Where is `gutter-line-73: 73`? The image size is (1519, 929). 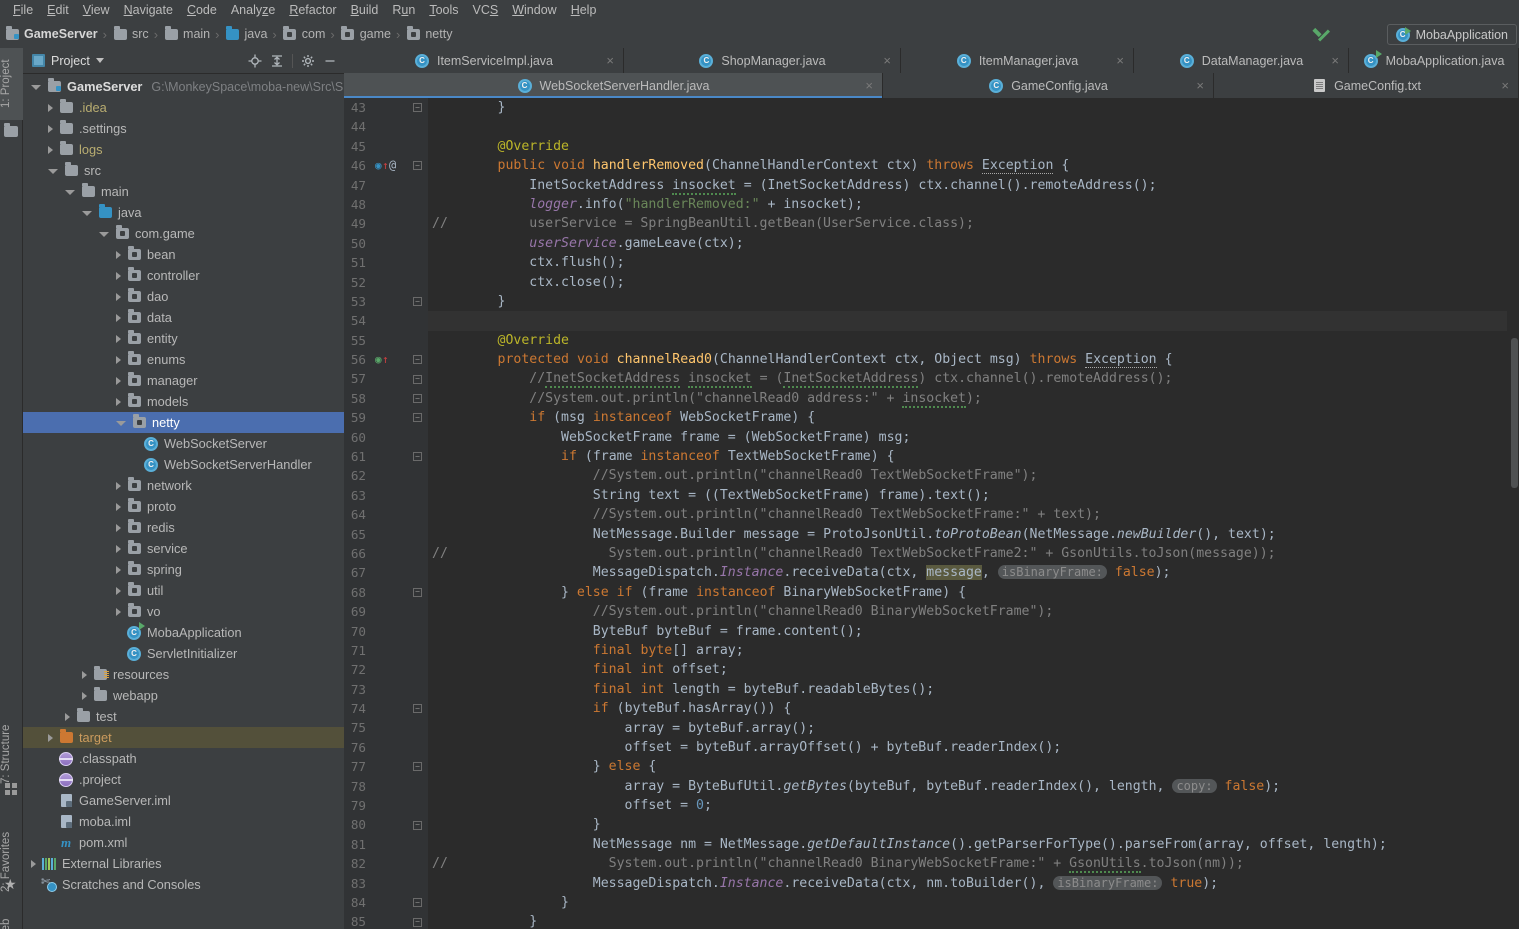
gutter-line-73: 73 is located at coordinates (386, 689).